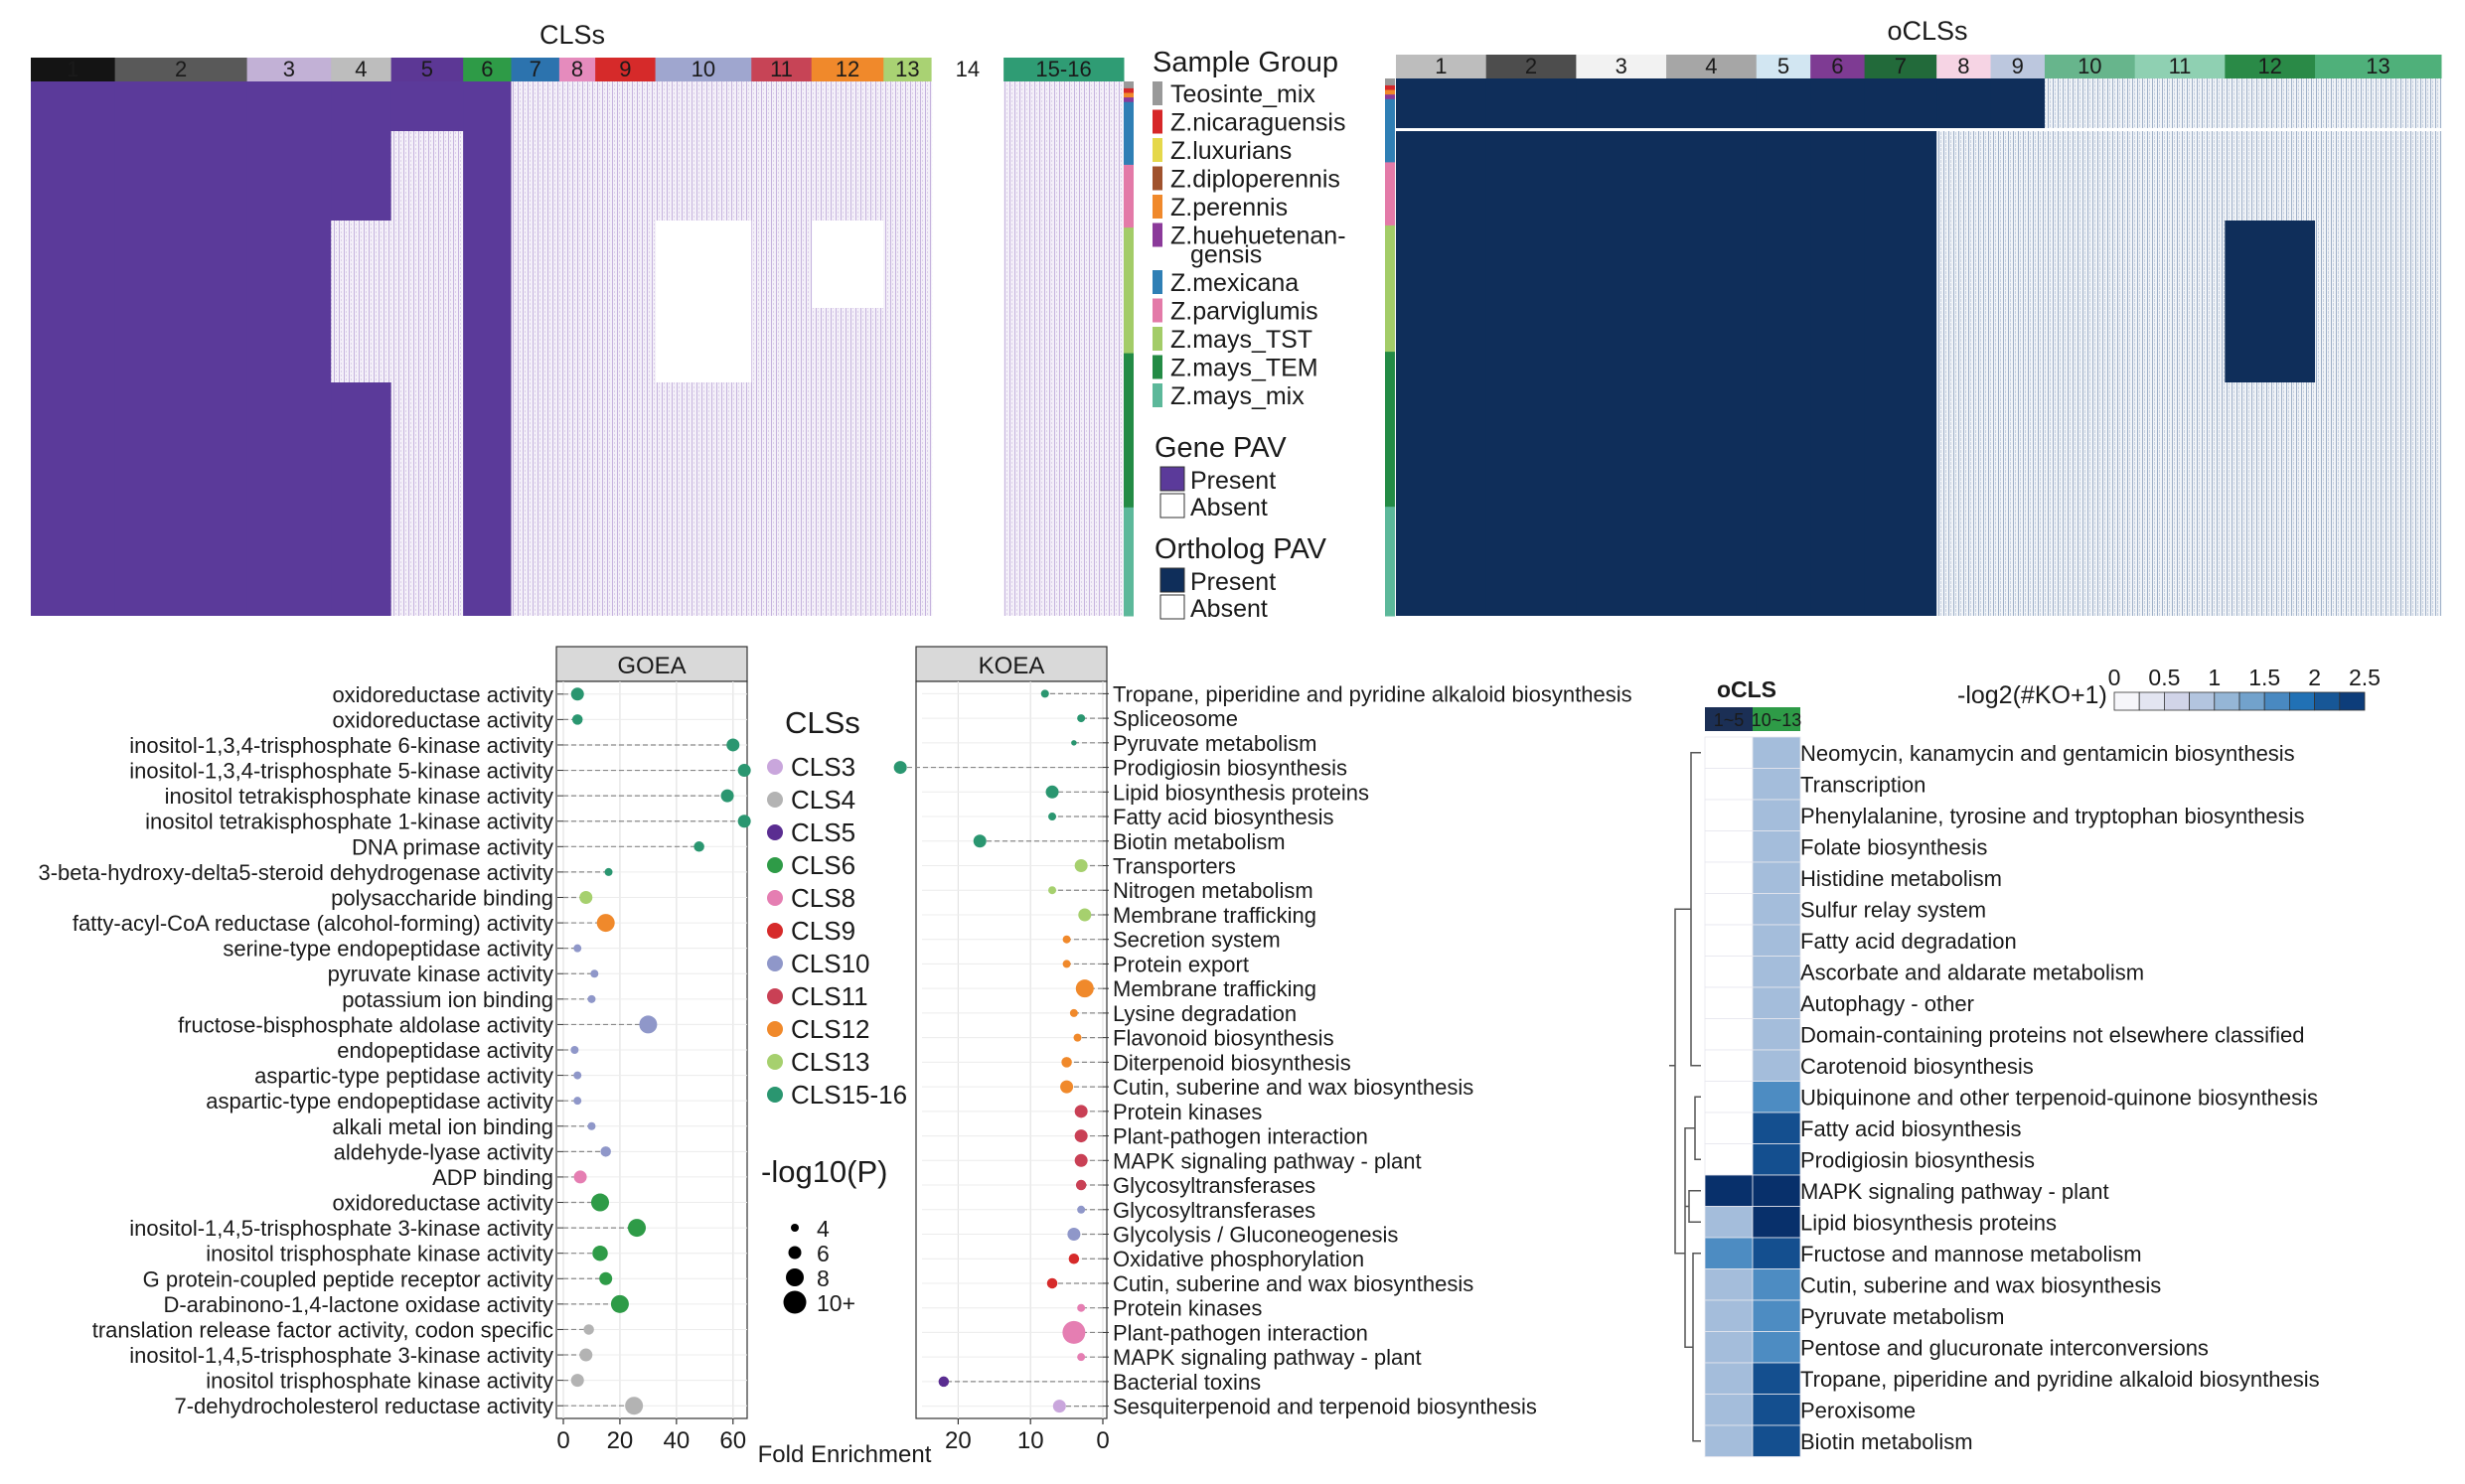  Describe the element at coordinates (1215, 743) in the screenshot. I see `koea-term-label: Pyruvate metabolism` at that location.